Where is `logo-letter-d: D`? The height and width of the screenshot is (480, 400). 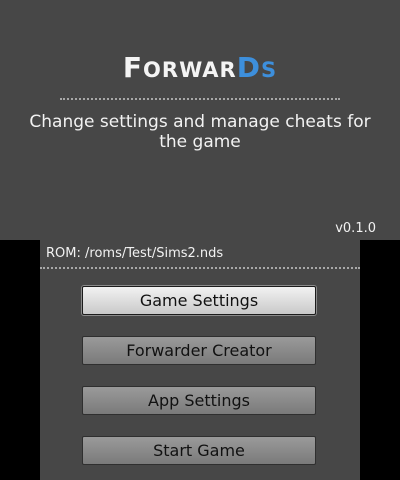 logo-letter-d: D is located at coordinates (248, 67).